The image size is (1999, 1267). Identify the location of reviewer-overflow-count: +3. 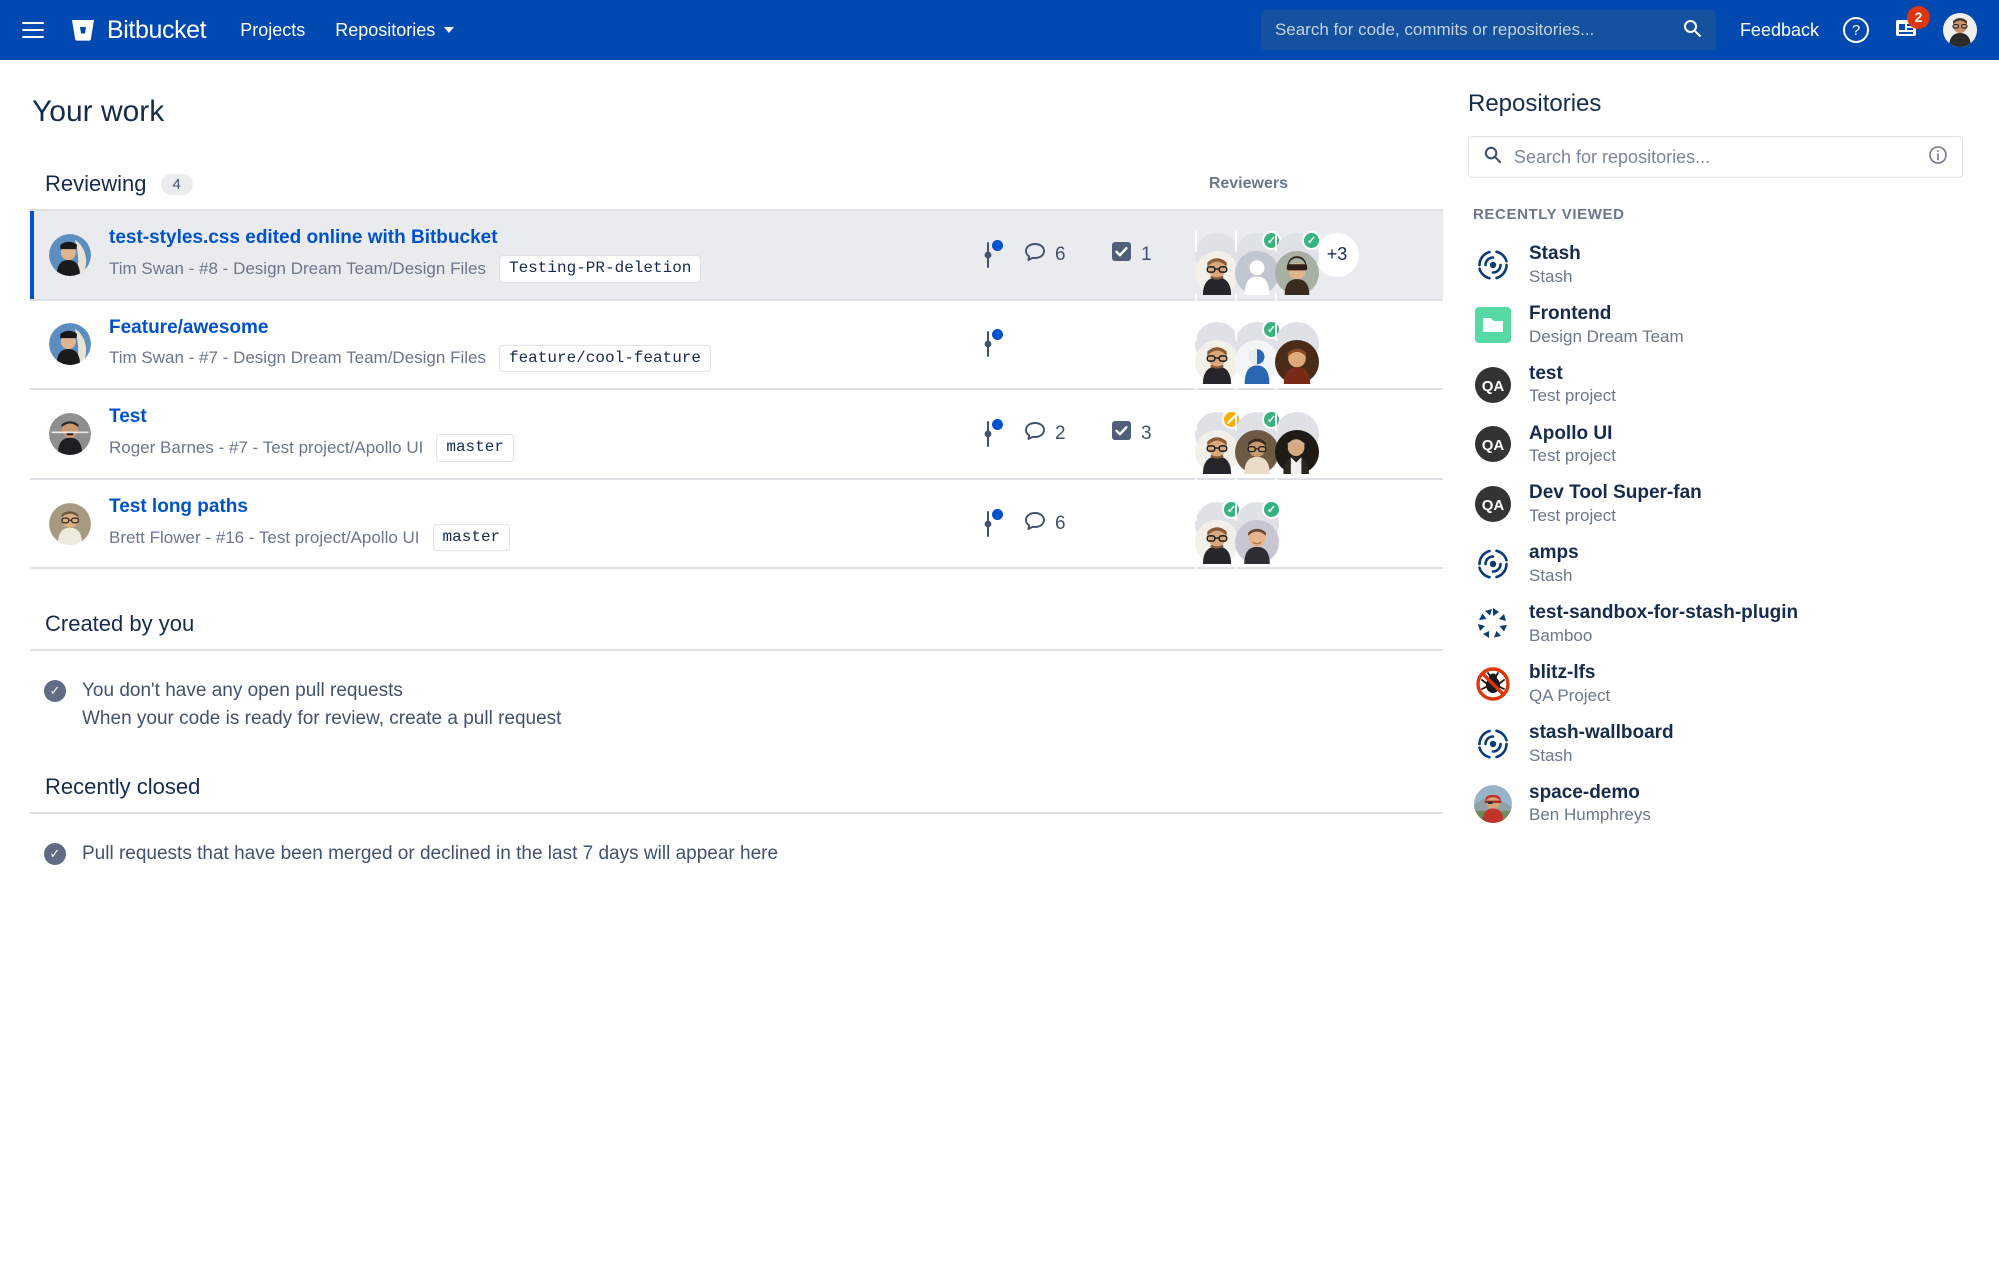
(1337, 254).